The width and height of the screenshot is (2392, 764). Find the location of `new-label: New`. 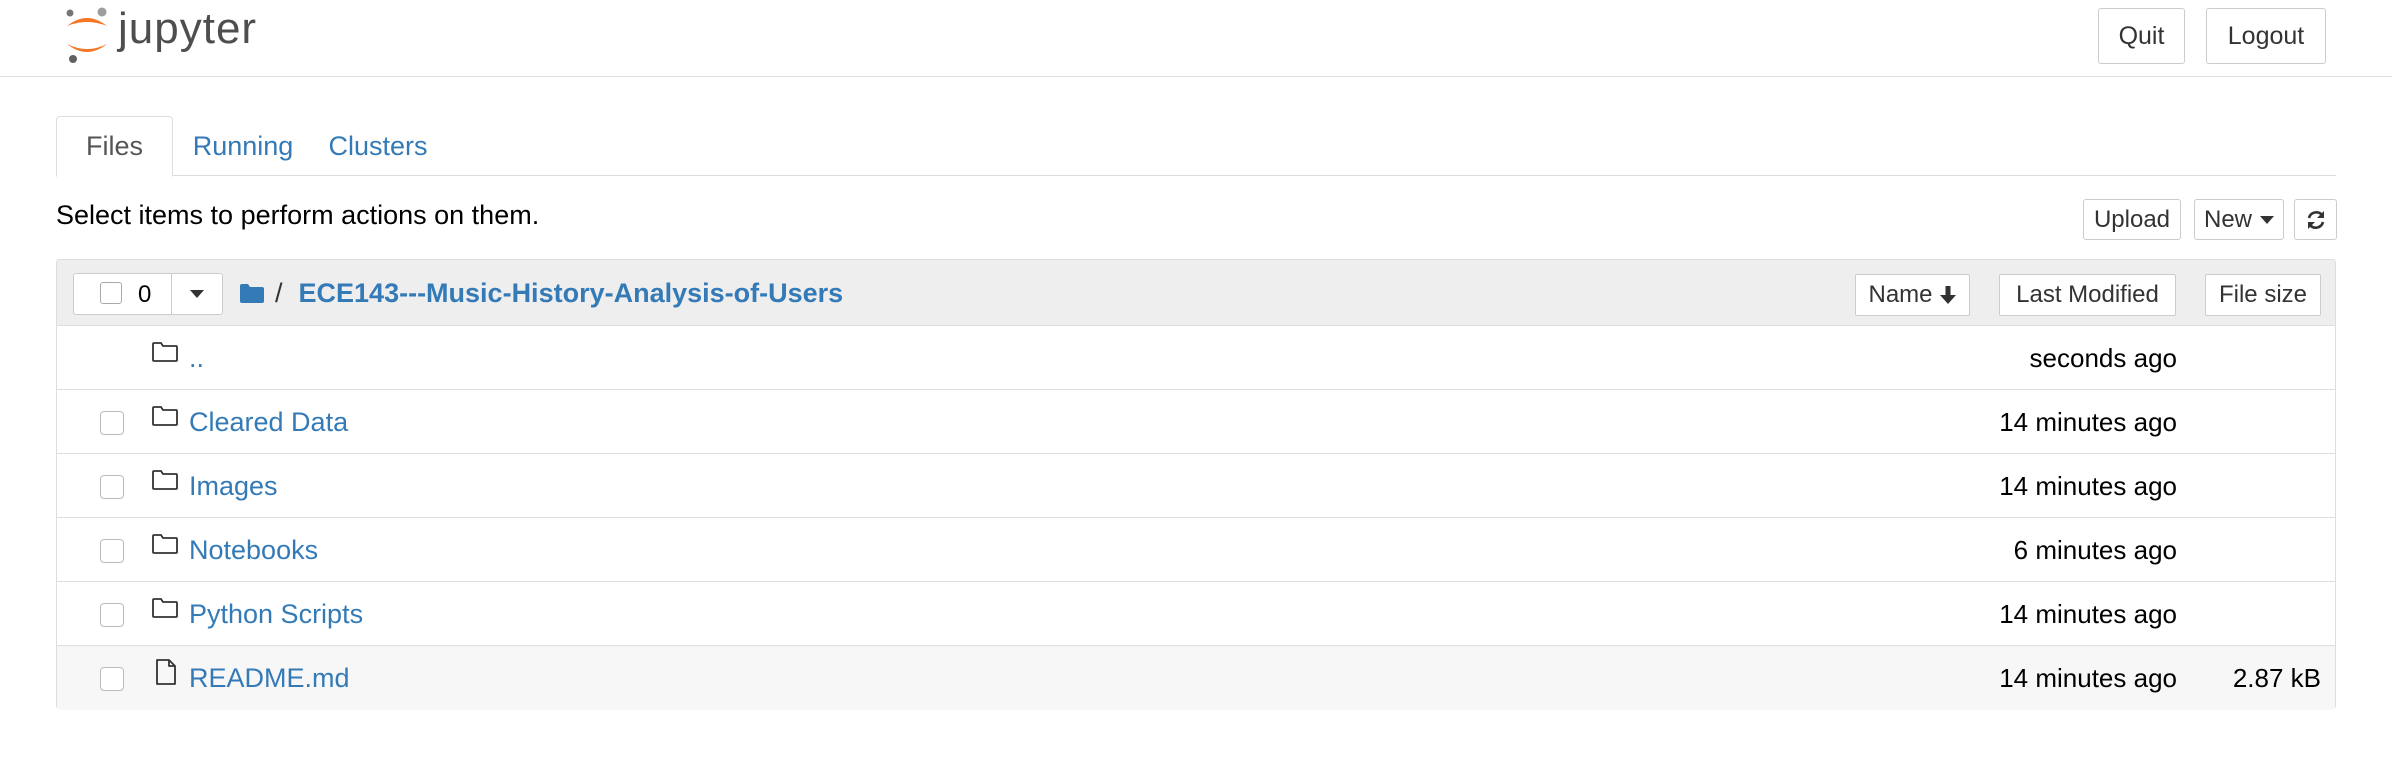

new-label: New is located at coordinates (2227, 219).